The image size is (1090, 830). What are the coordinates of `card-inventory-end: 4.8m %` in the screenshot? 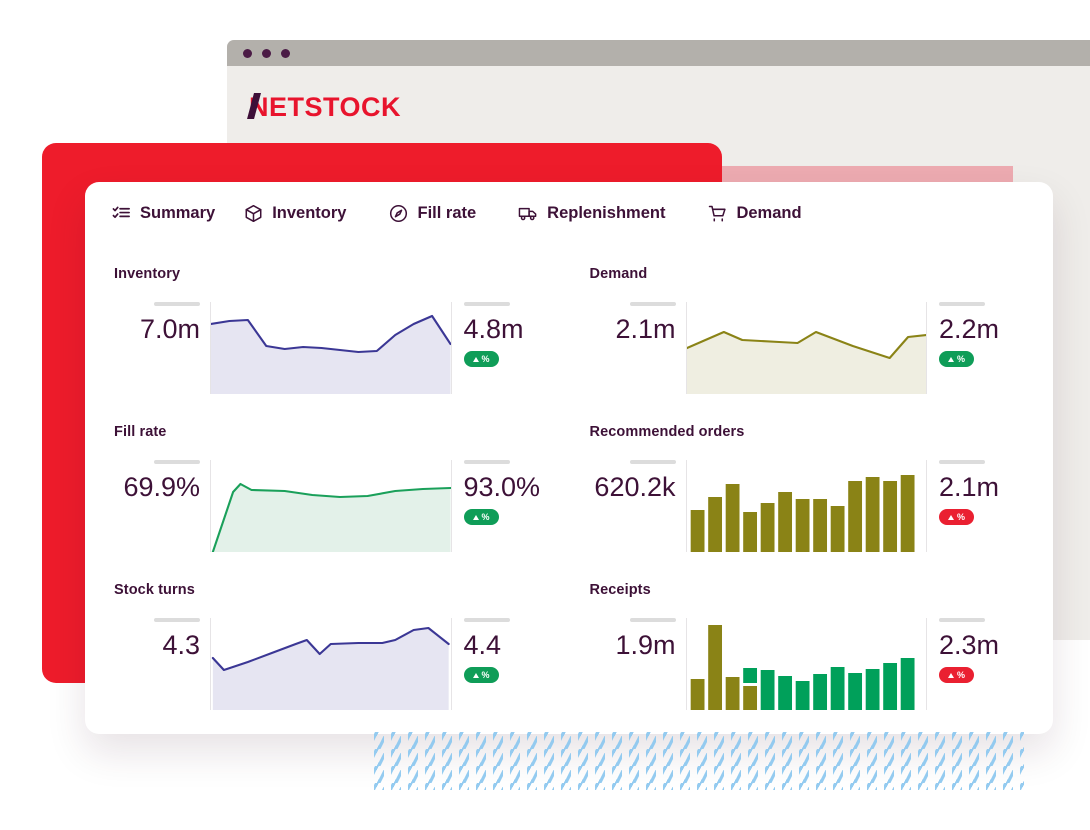 It's located at (500, 335).